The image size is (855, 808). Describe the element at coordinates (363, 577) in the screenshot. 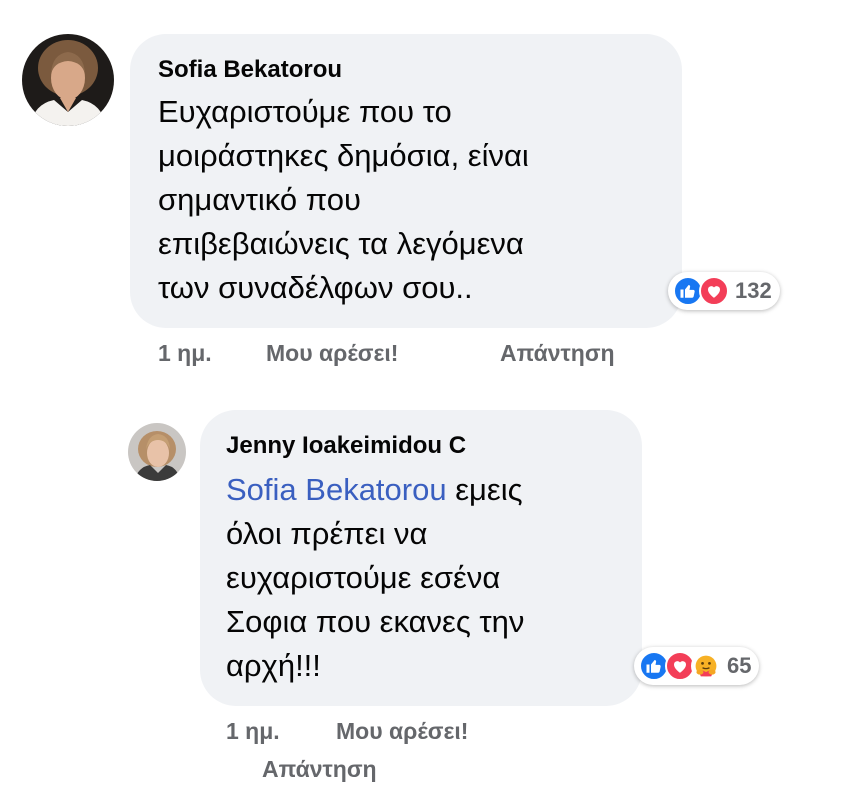

I see `comment-text-line: ευχαριστούμε εσένα` at that location.